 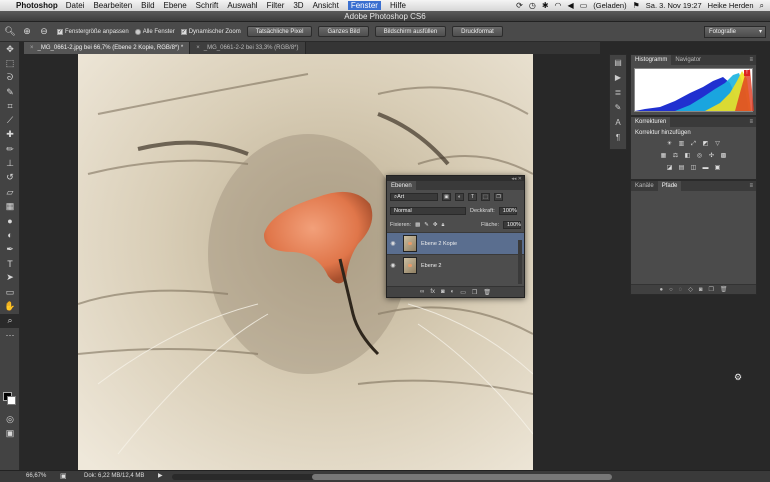 What do you see at coordinates (10, 335) in the screenshot?
I see `more-tools-icon: ⋯` at bounding box center [10, 335].